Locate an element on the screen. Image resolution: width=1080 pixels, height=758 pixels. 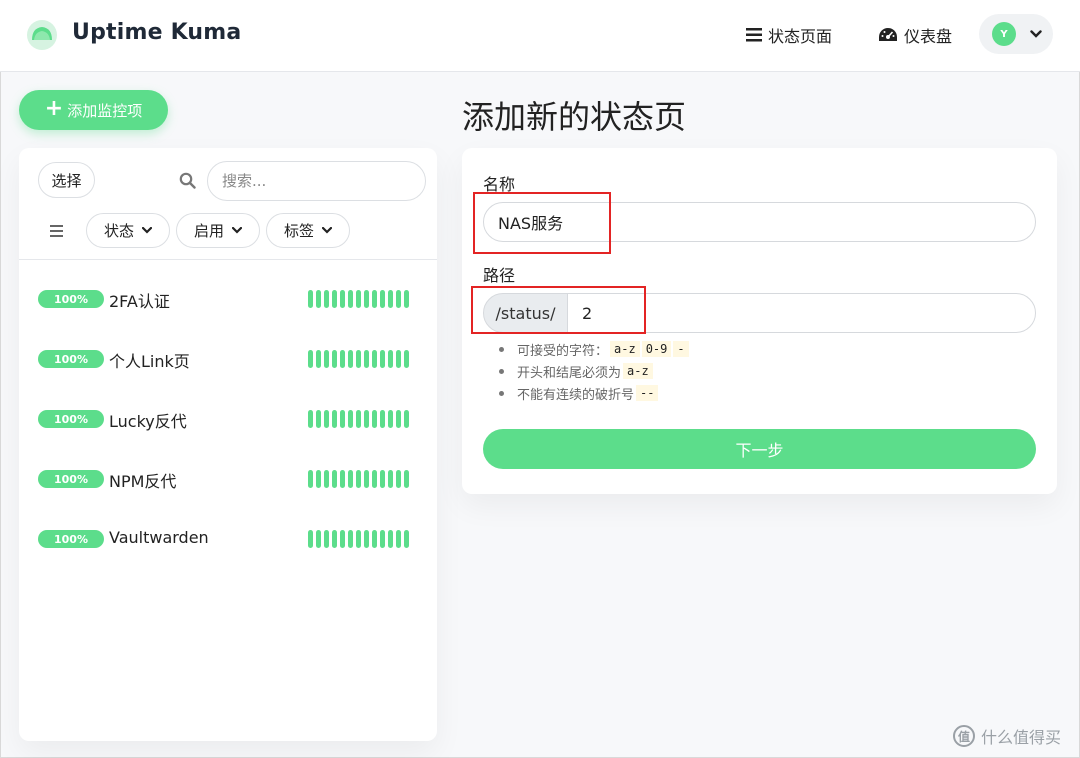
monitor-item: 100% 2FA认证 is located at coordinates (228, 298).